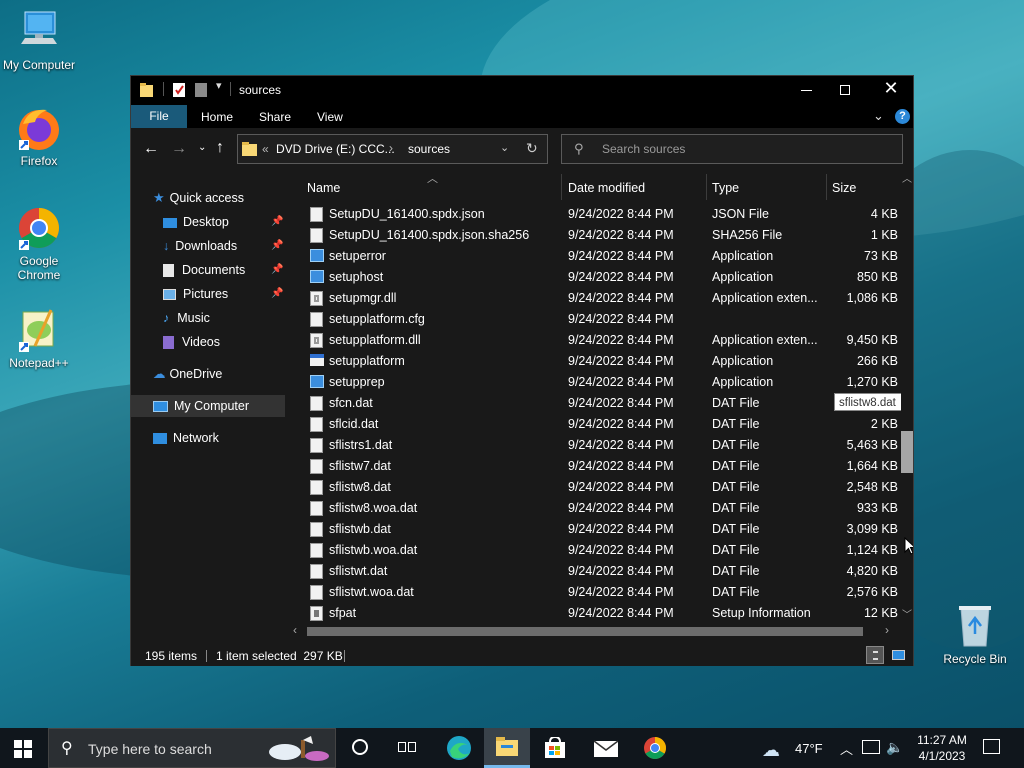  Describe the element at coordinates (504, 147) in the screenshot. I see `address-dropdown-icon: ⌄` at that location.